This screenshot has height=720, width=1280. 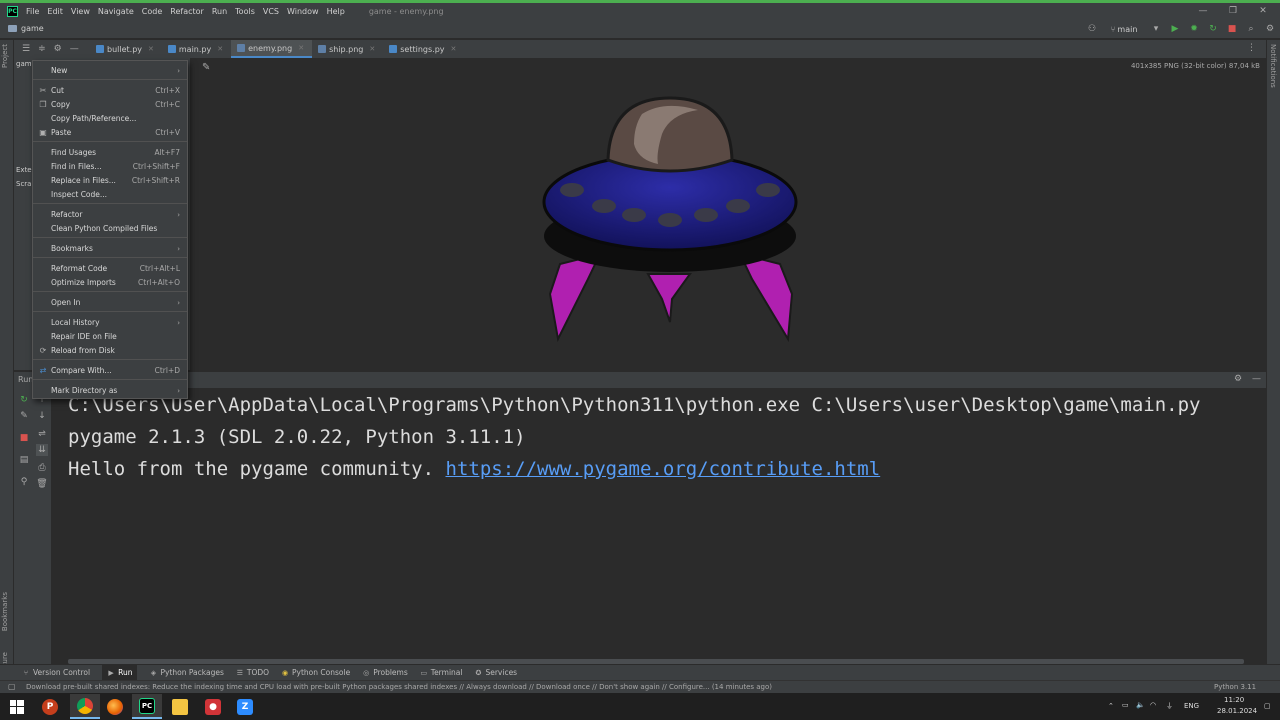 I want to click on taskbar-powerpoint: P, so click(x=50, y=706).